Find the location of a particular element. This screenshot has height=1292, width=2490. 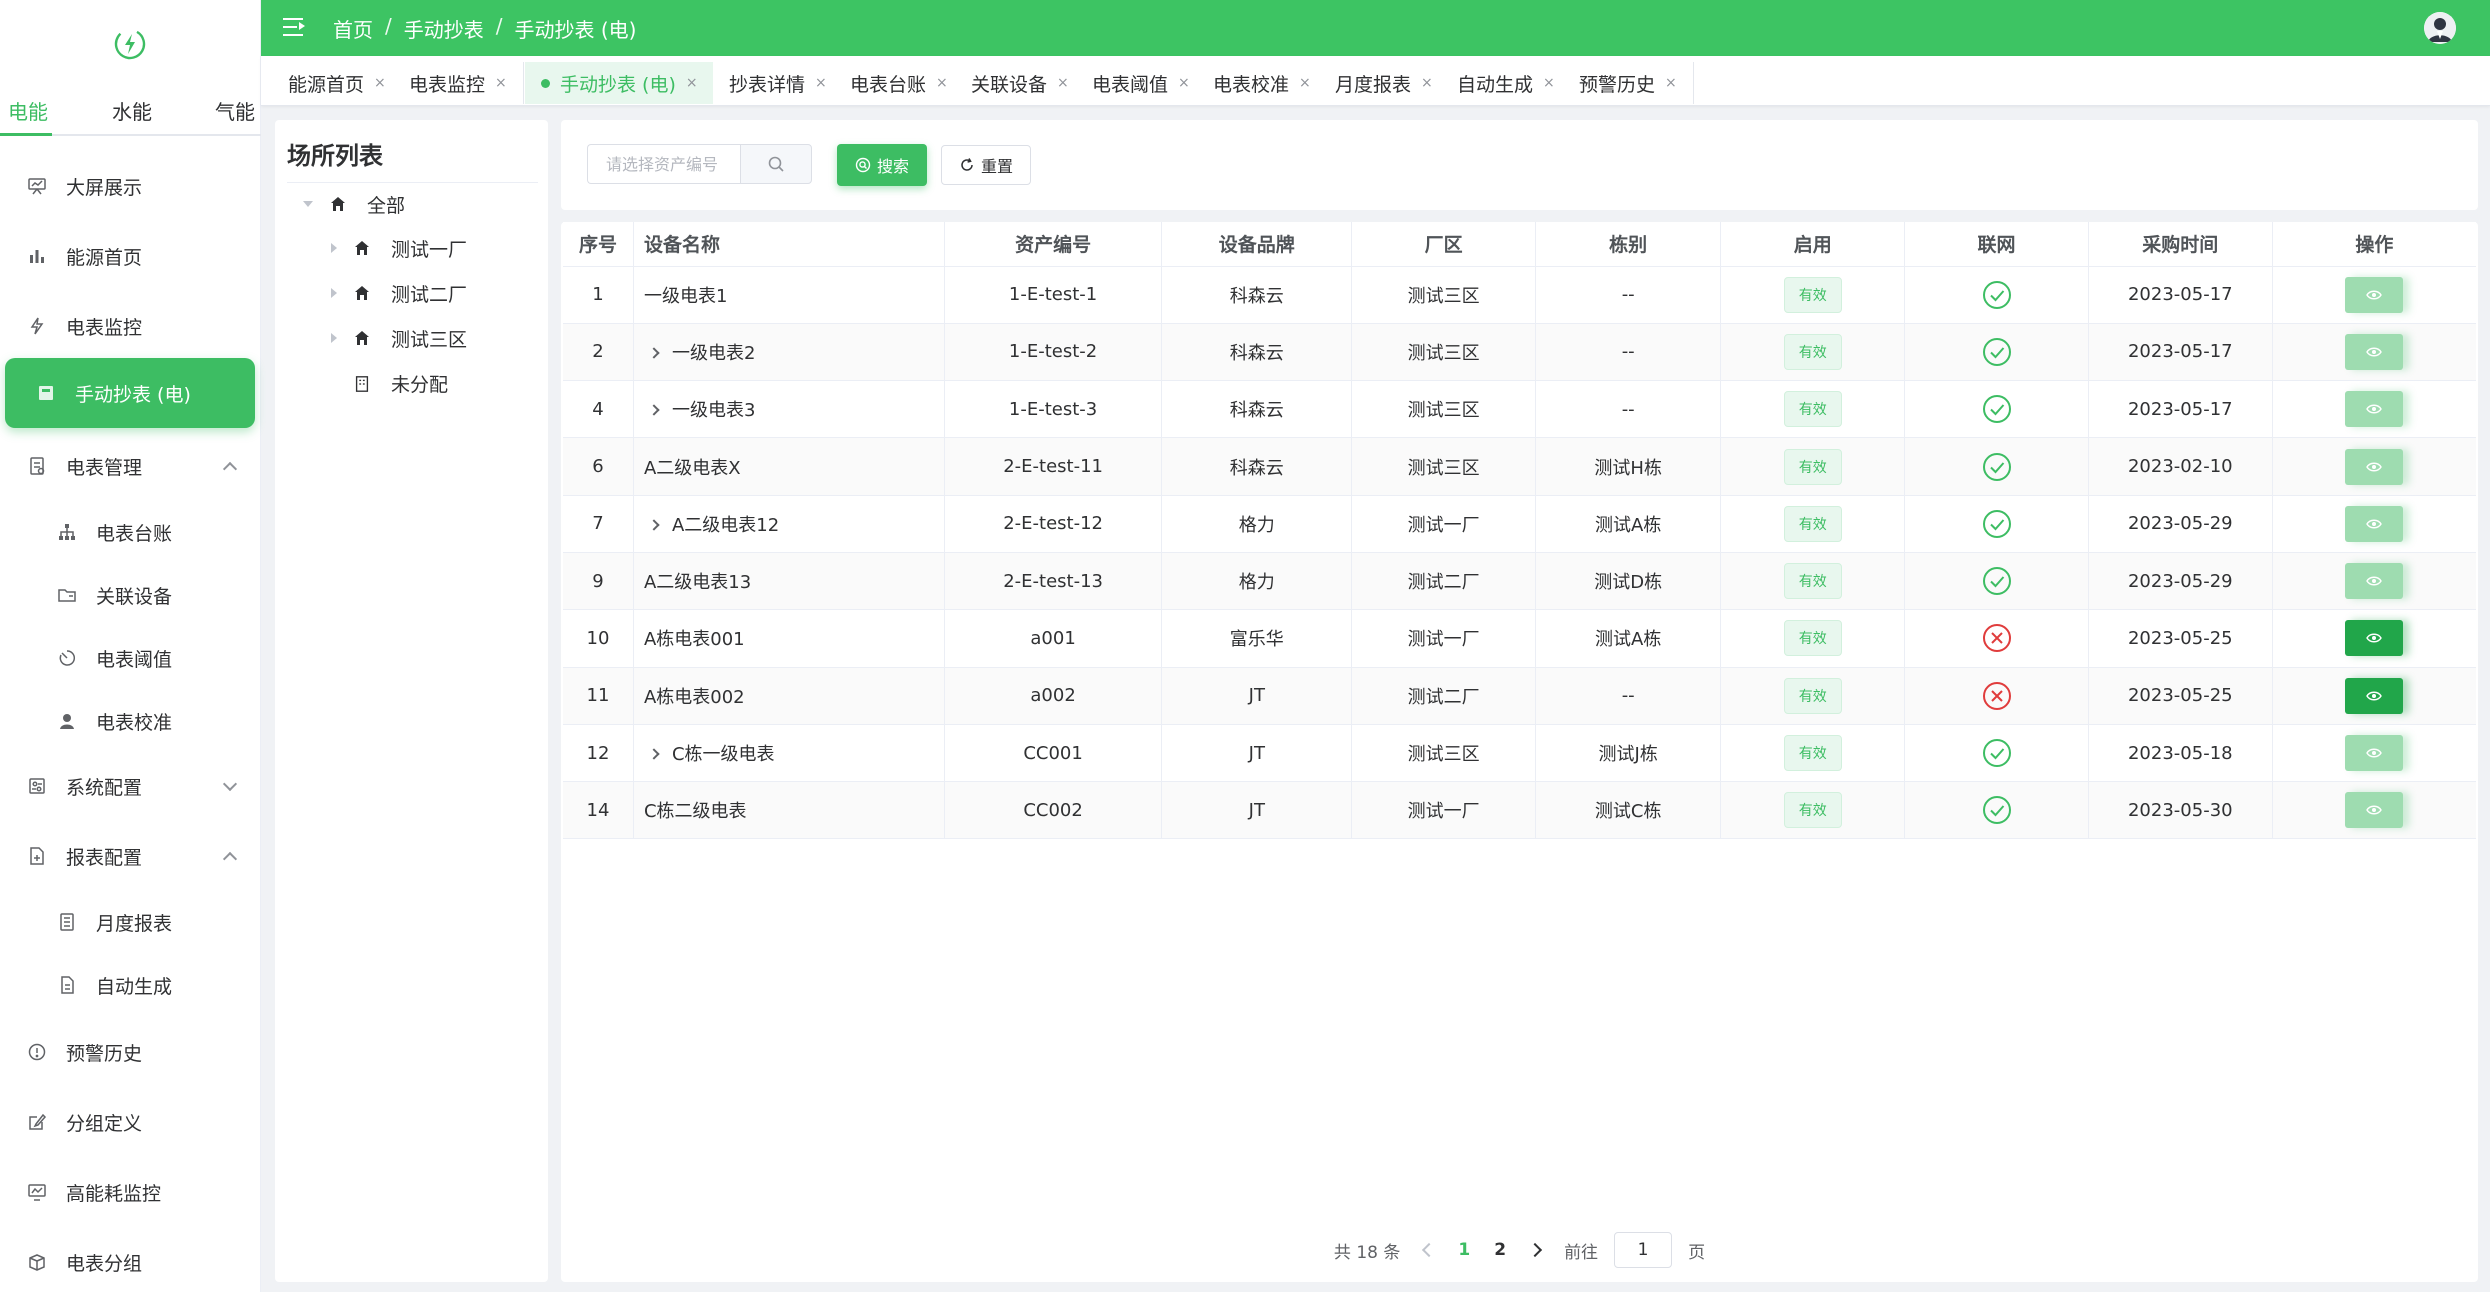

tab-6: 电表阈值 × is located at coordinates (1141, 83).